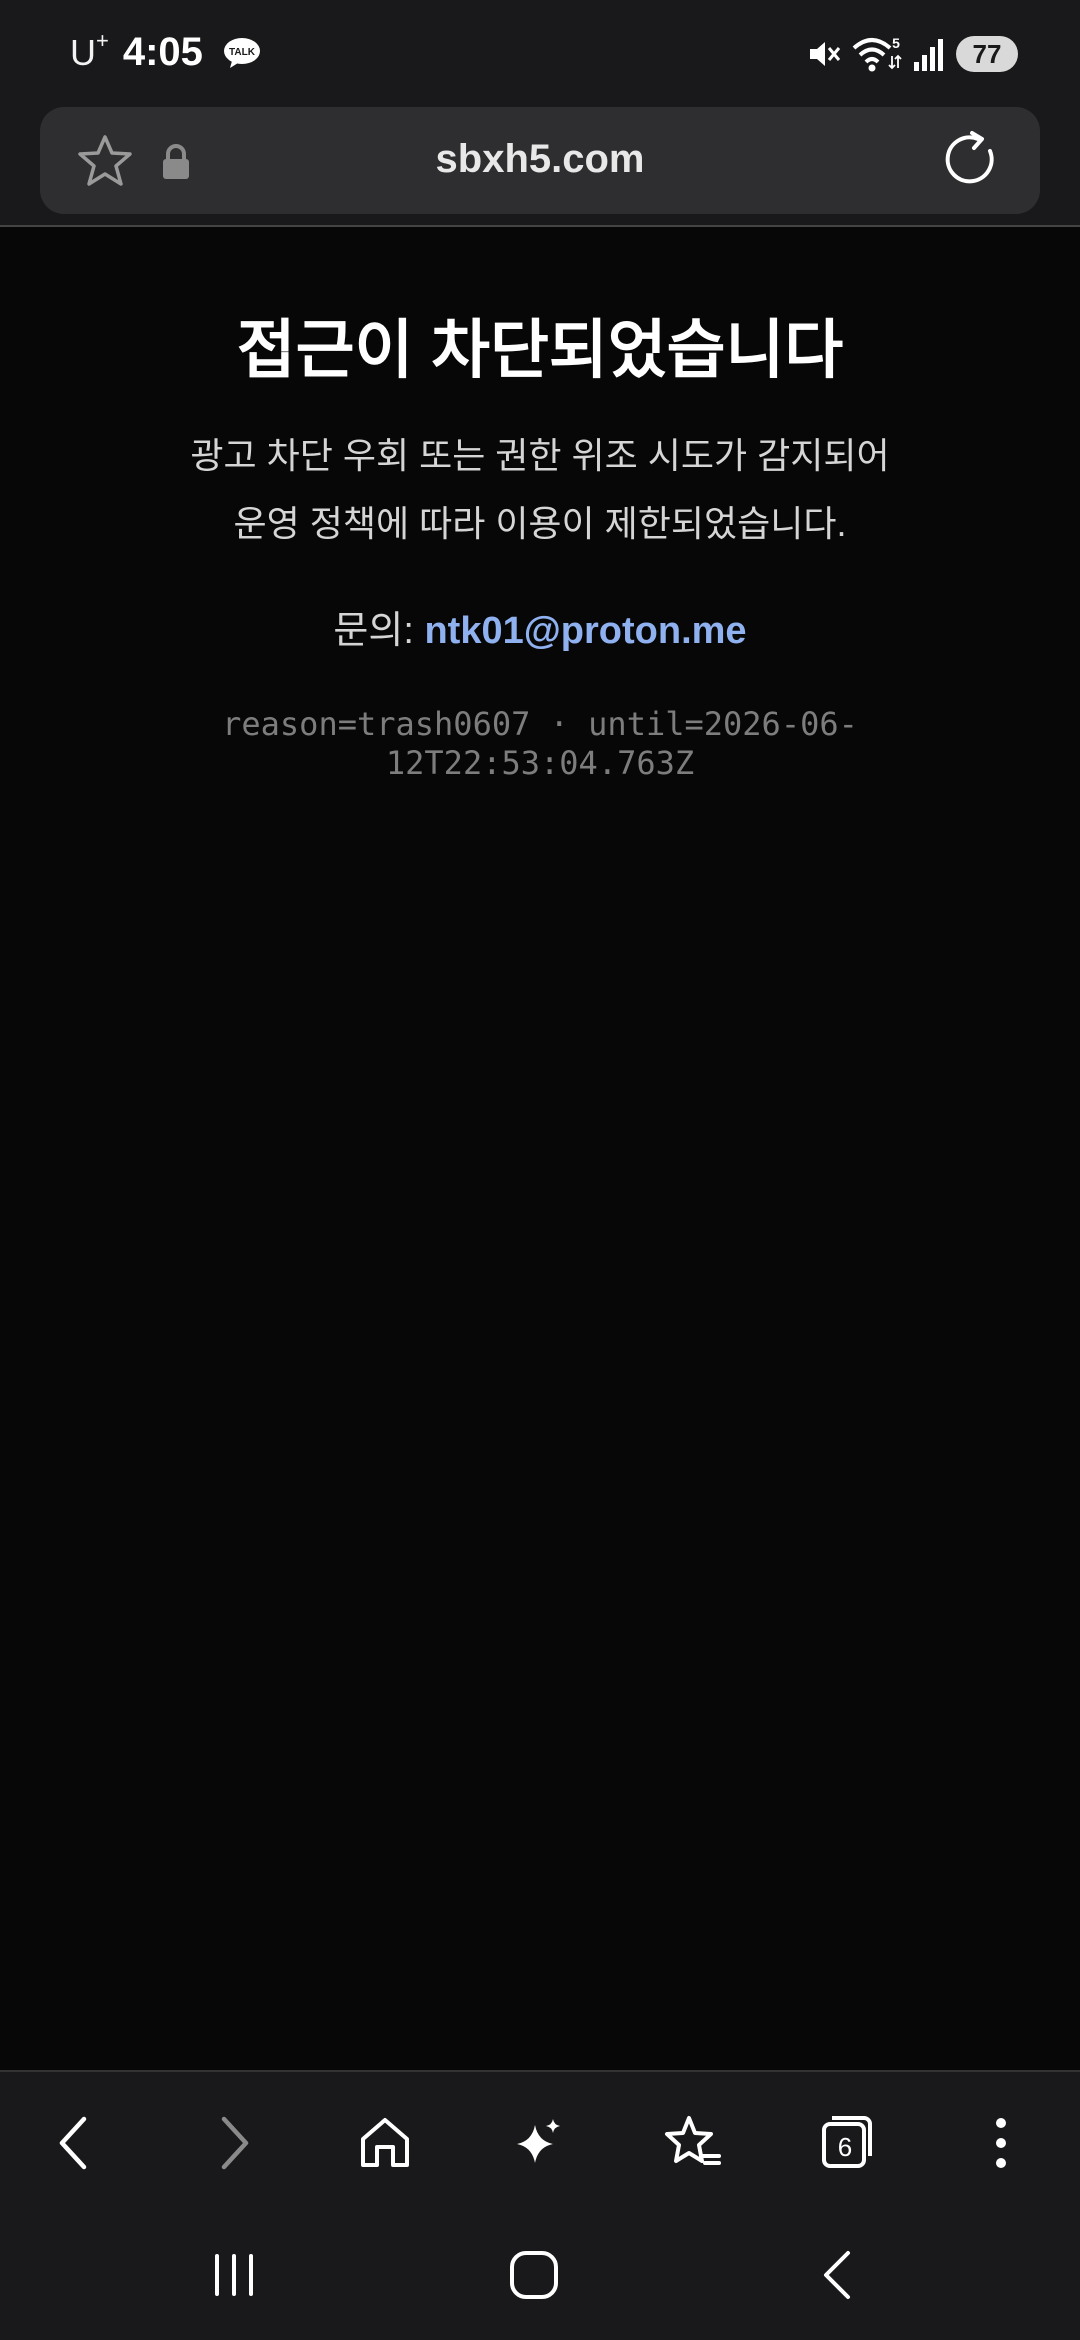  I want to click on recent-apps-icon, so click(234, 2275).